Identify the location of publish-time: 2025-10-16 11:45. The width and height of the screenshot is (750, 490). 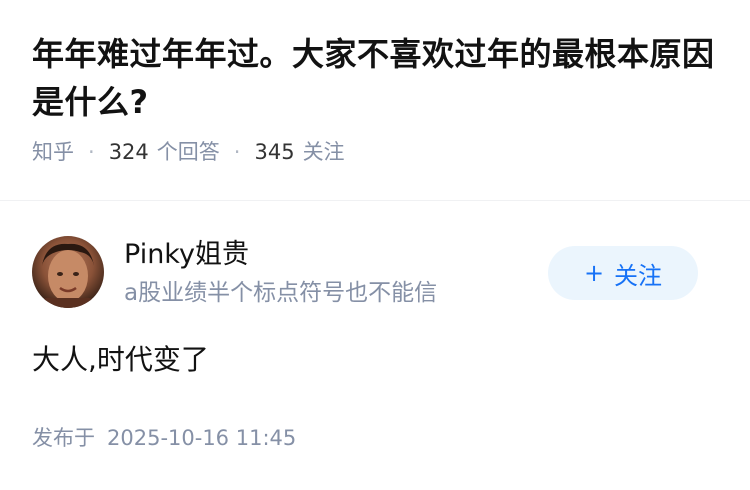
(202, 438).